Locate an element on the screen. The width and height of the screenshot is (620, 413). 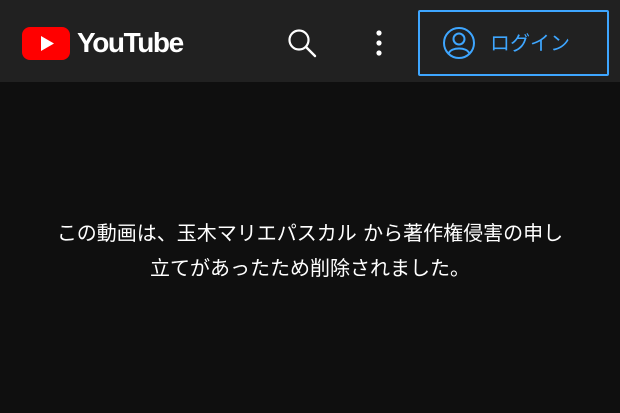
search-icon is located at coordinates (302, 43).